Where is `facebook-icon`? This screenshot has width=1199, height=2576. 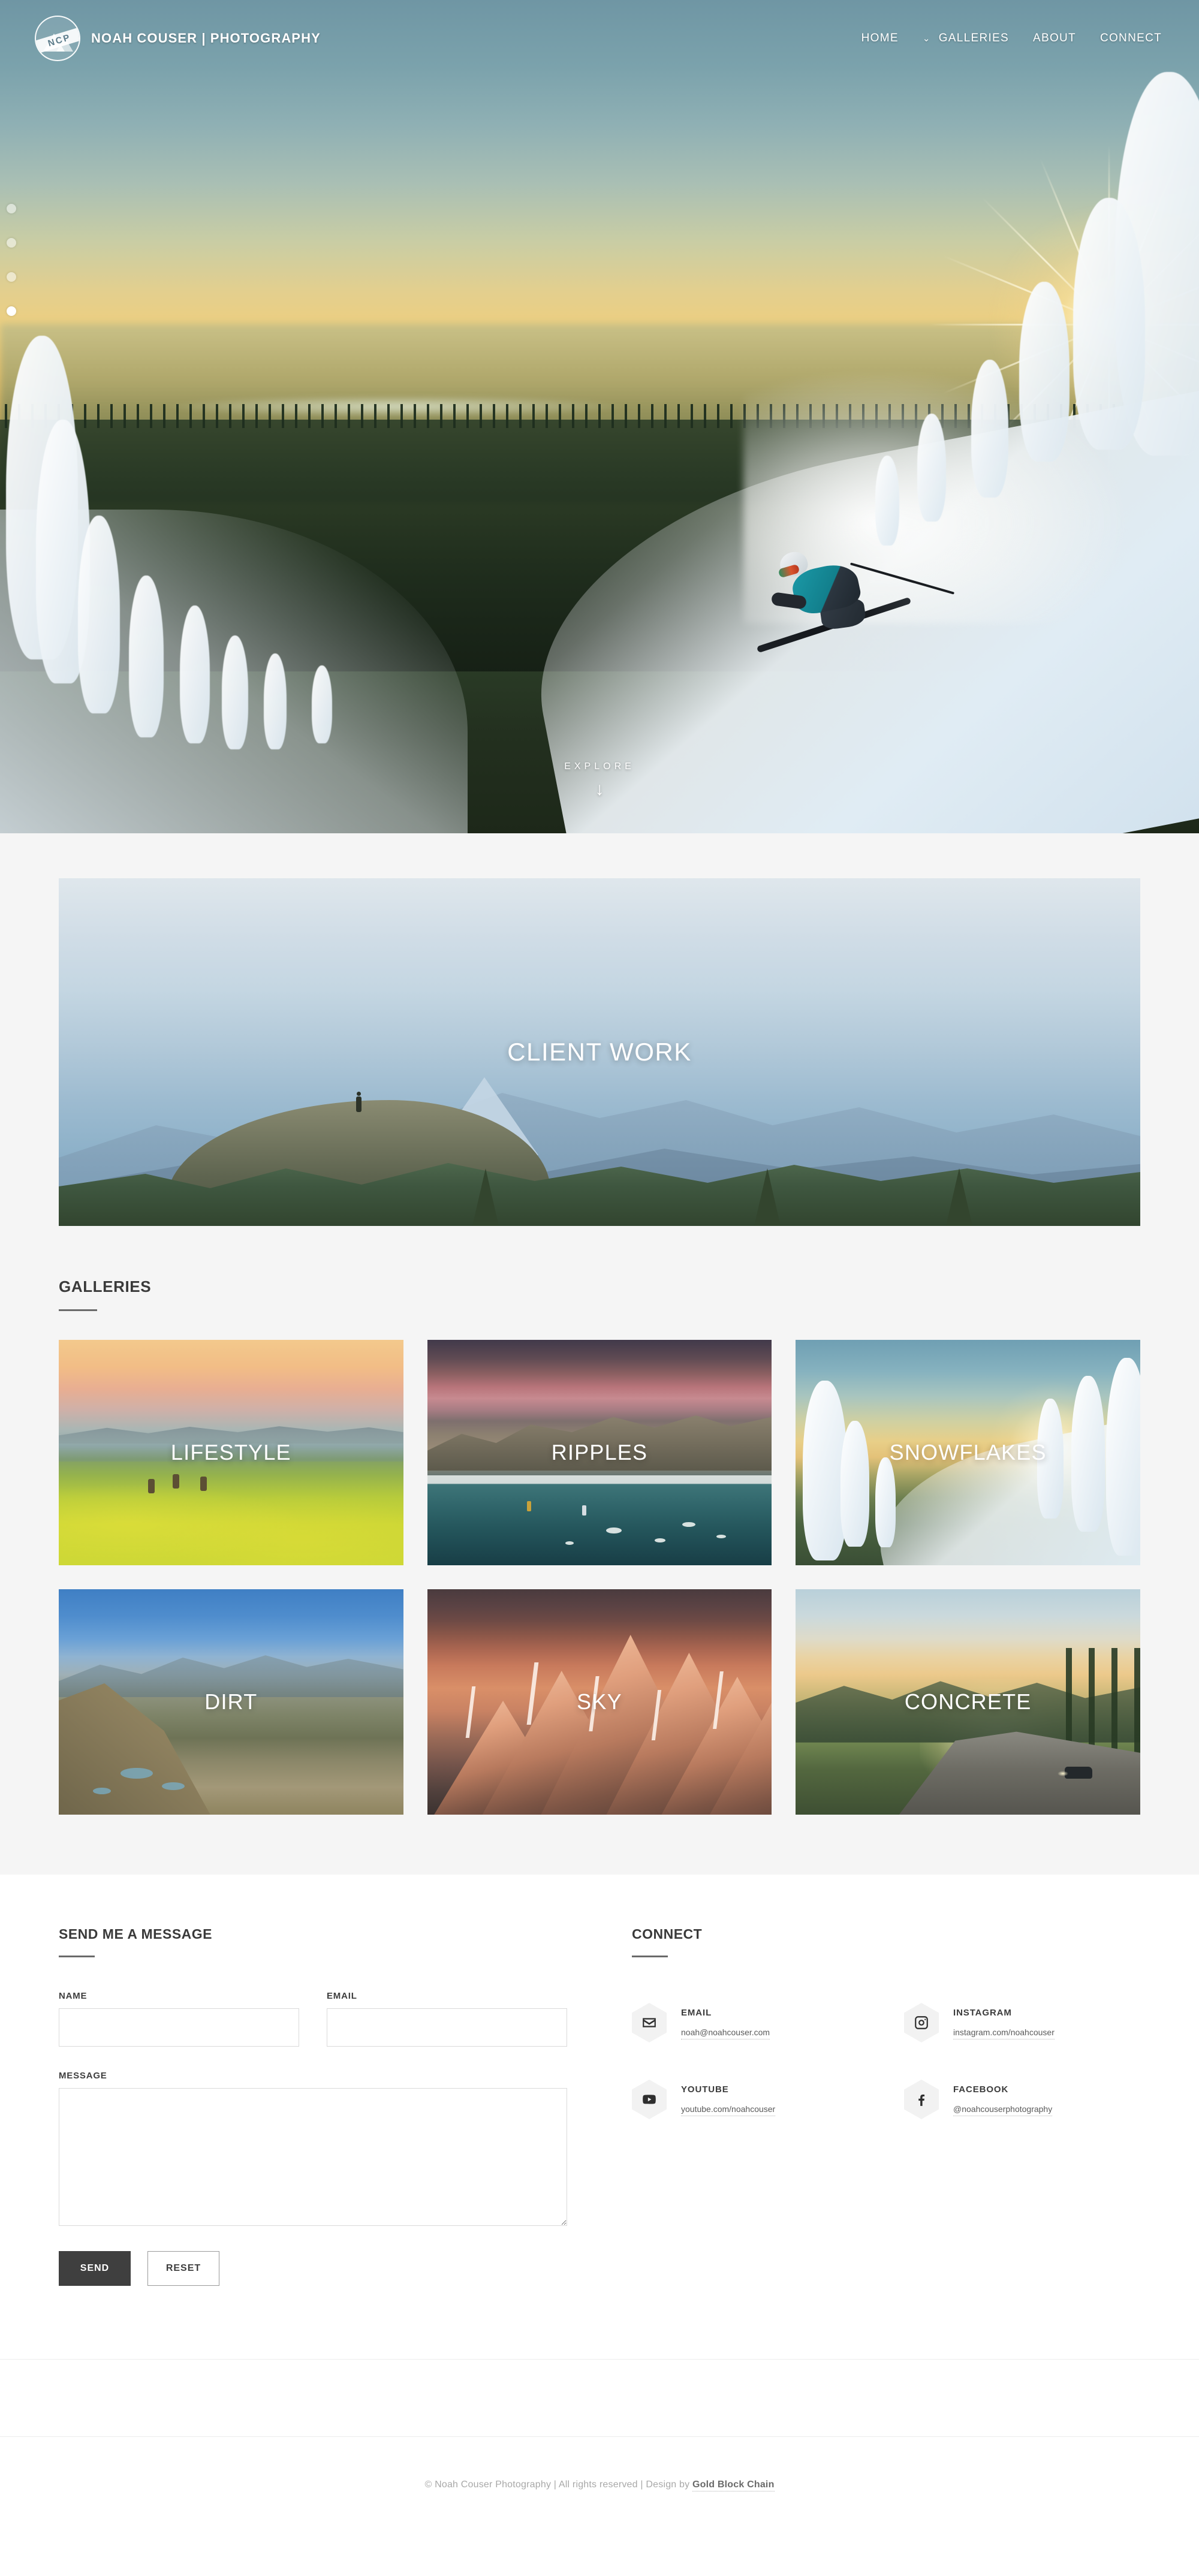
facebook-icon is located at coordinates (922, 2099).